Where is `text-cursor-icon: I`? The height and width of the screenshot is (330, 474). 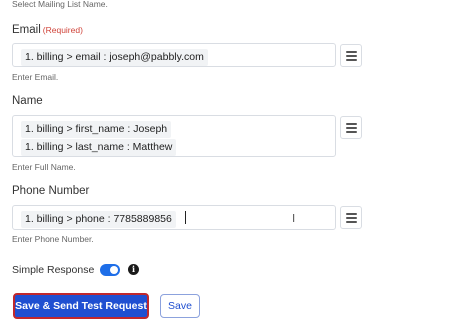
text-cursor-icon: I is located at coordinates (294, 218).